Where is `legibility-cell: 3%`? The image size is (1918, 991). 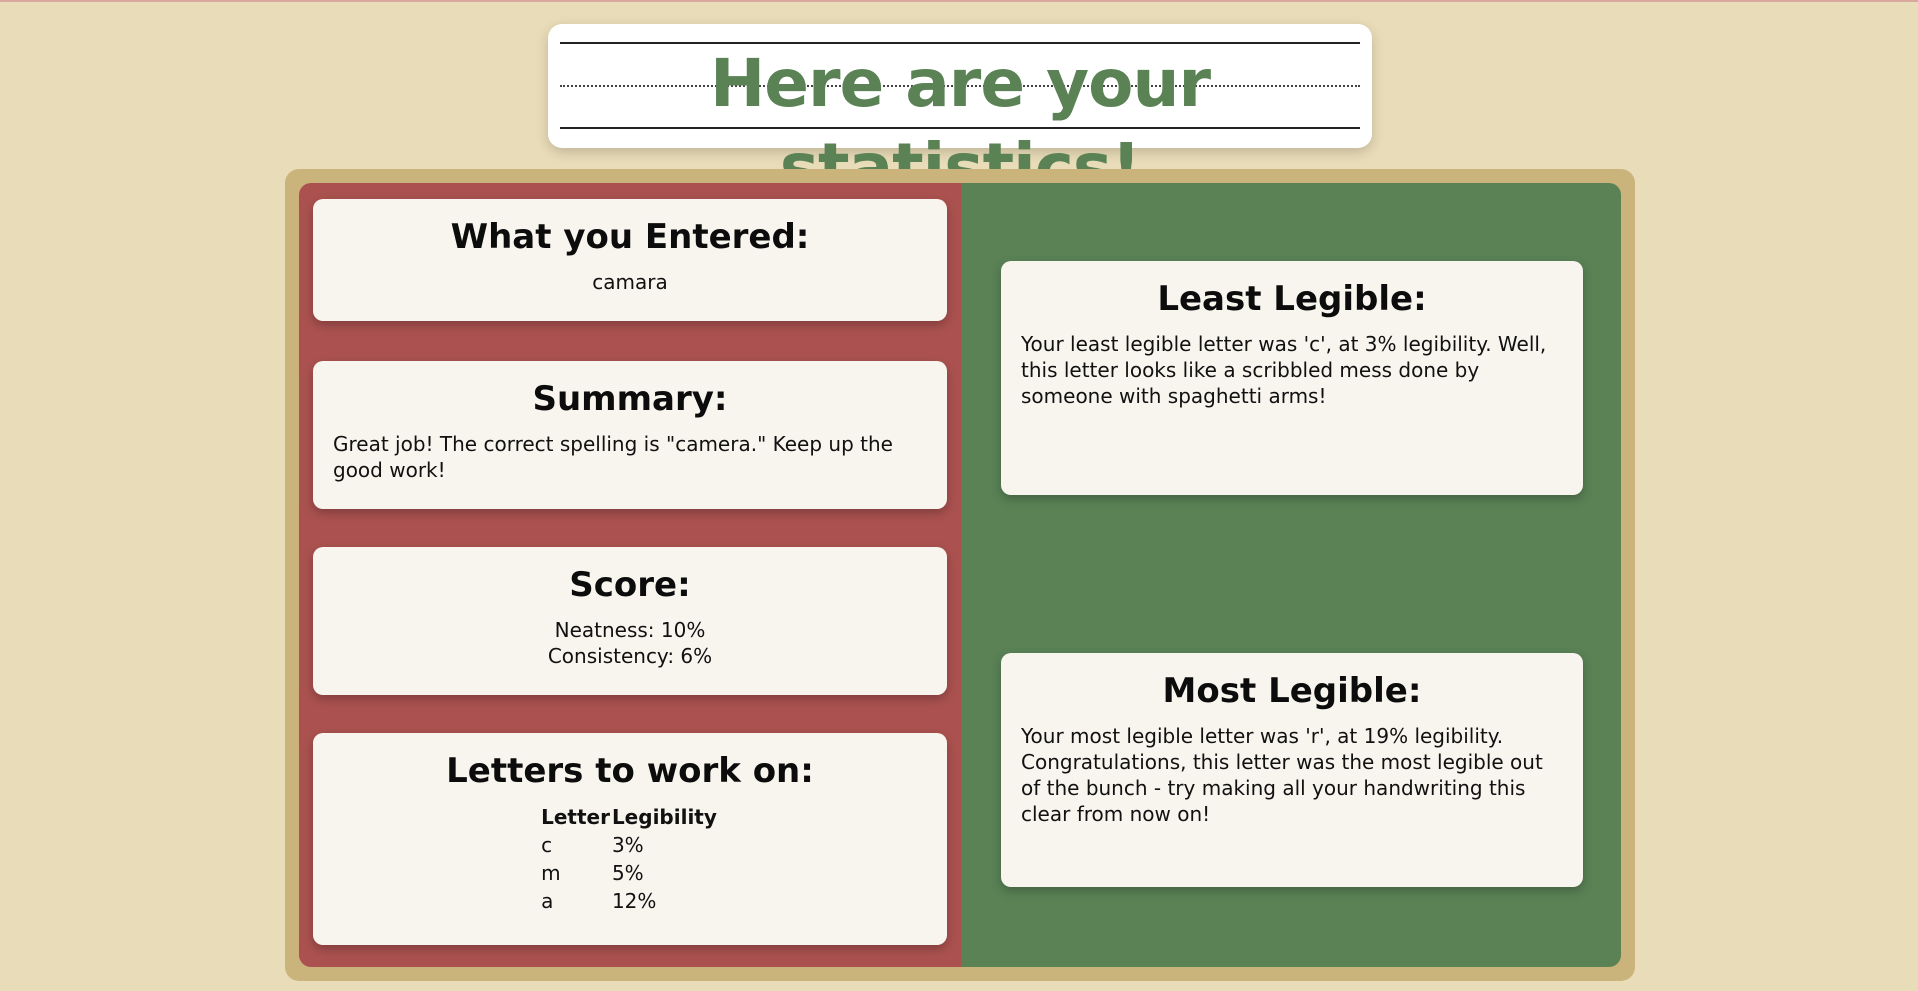
legibility-cell: 3% is located at coordinates (627, 845).